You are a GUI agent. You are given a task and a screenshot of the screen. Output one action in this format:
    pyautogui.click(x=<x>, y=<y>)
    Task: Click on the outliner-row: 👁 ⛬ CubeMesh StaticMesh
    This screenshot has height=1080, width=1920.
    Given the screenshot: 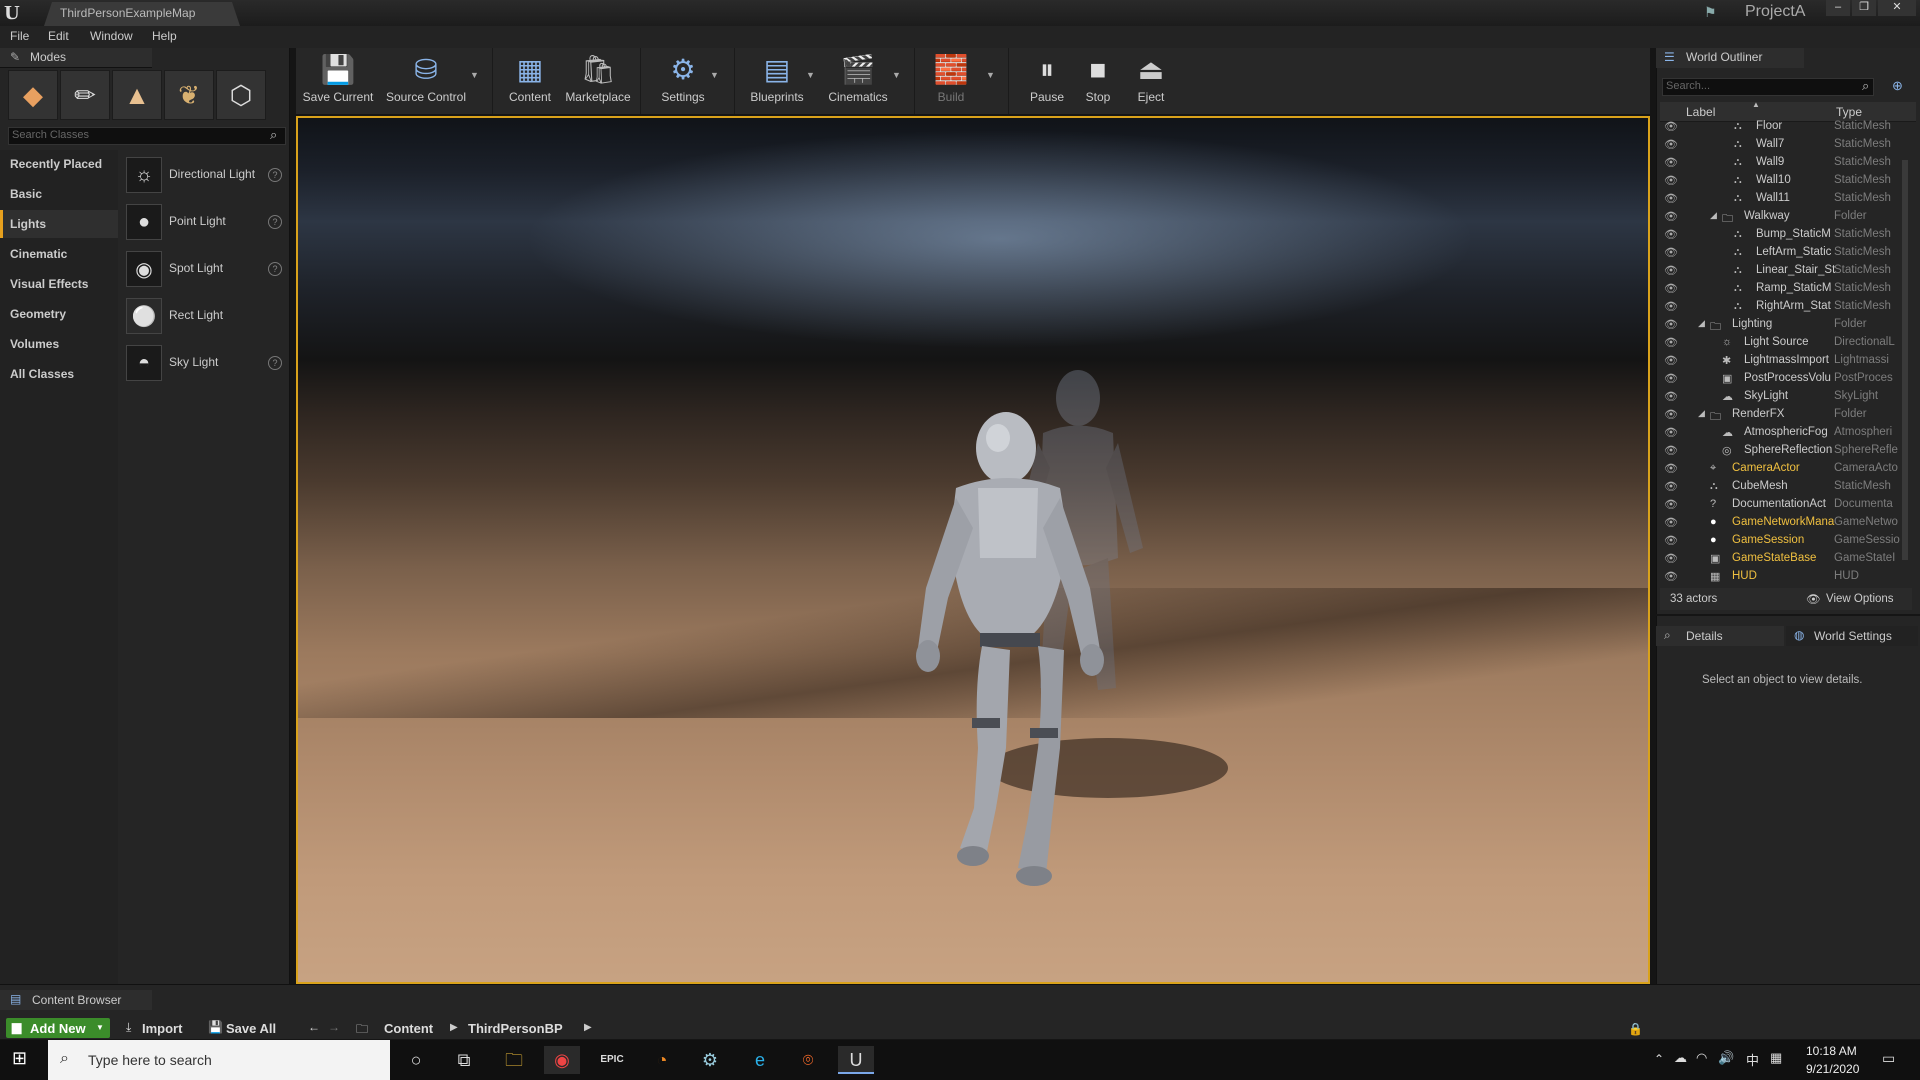 What is the action you would take?
    pyautogui.click(x=1784, y=487)
    